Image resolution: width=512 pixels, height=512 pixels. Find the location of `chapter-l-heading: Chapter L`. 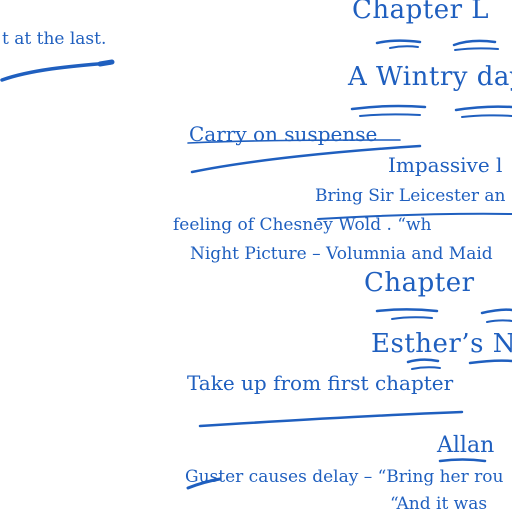

chapter-l-heading: Chapter L is located at coordinates (421, 12).